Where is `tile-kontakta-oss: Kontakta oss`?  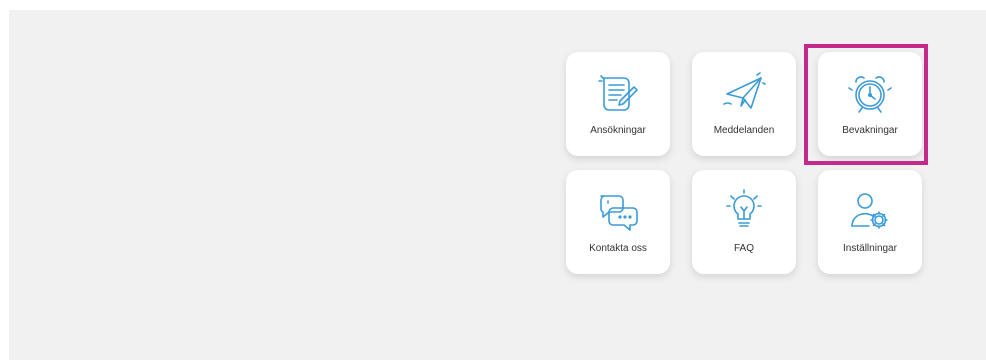
tile-kontakta-oss: Kontakta oss is located at coordinates (618, 222).